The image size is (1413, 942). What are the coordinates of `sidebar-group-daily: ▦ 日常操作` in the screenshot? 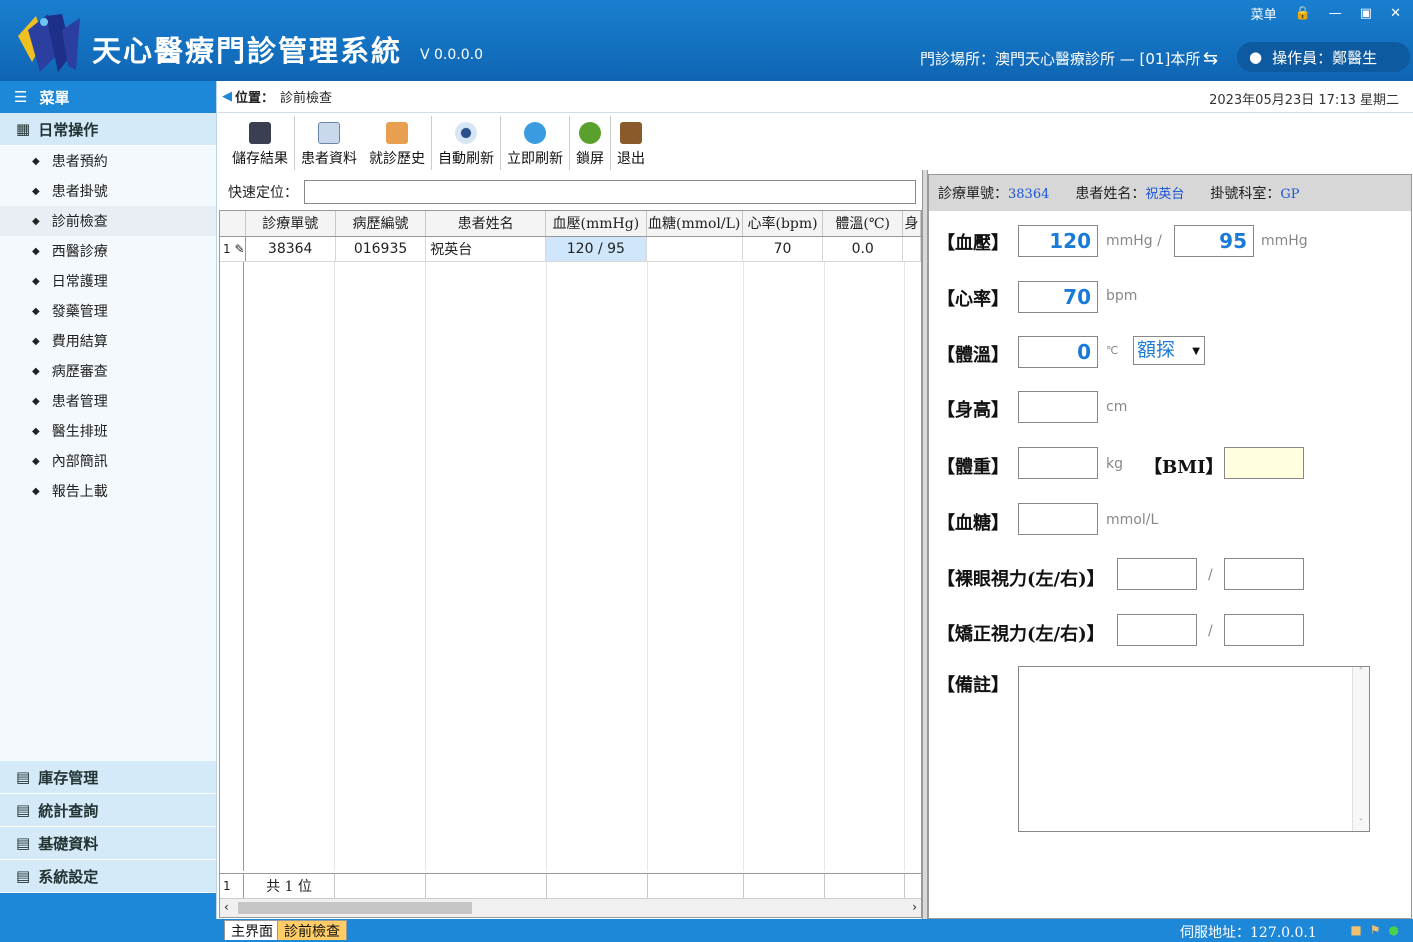 It's located at (108, 129).